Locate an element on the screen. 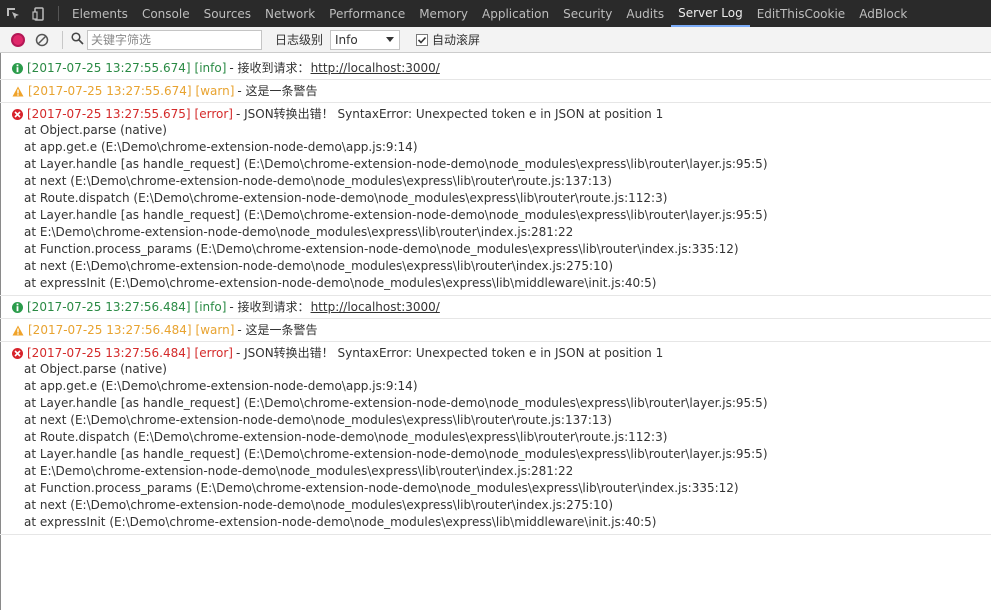 The image size is (991, 610). log-entry: [2017-07-25 13:27:55.674] [warn] - 这是一条警告 is located at coordinates (495, 91).